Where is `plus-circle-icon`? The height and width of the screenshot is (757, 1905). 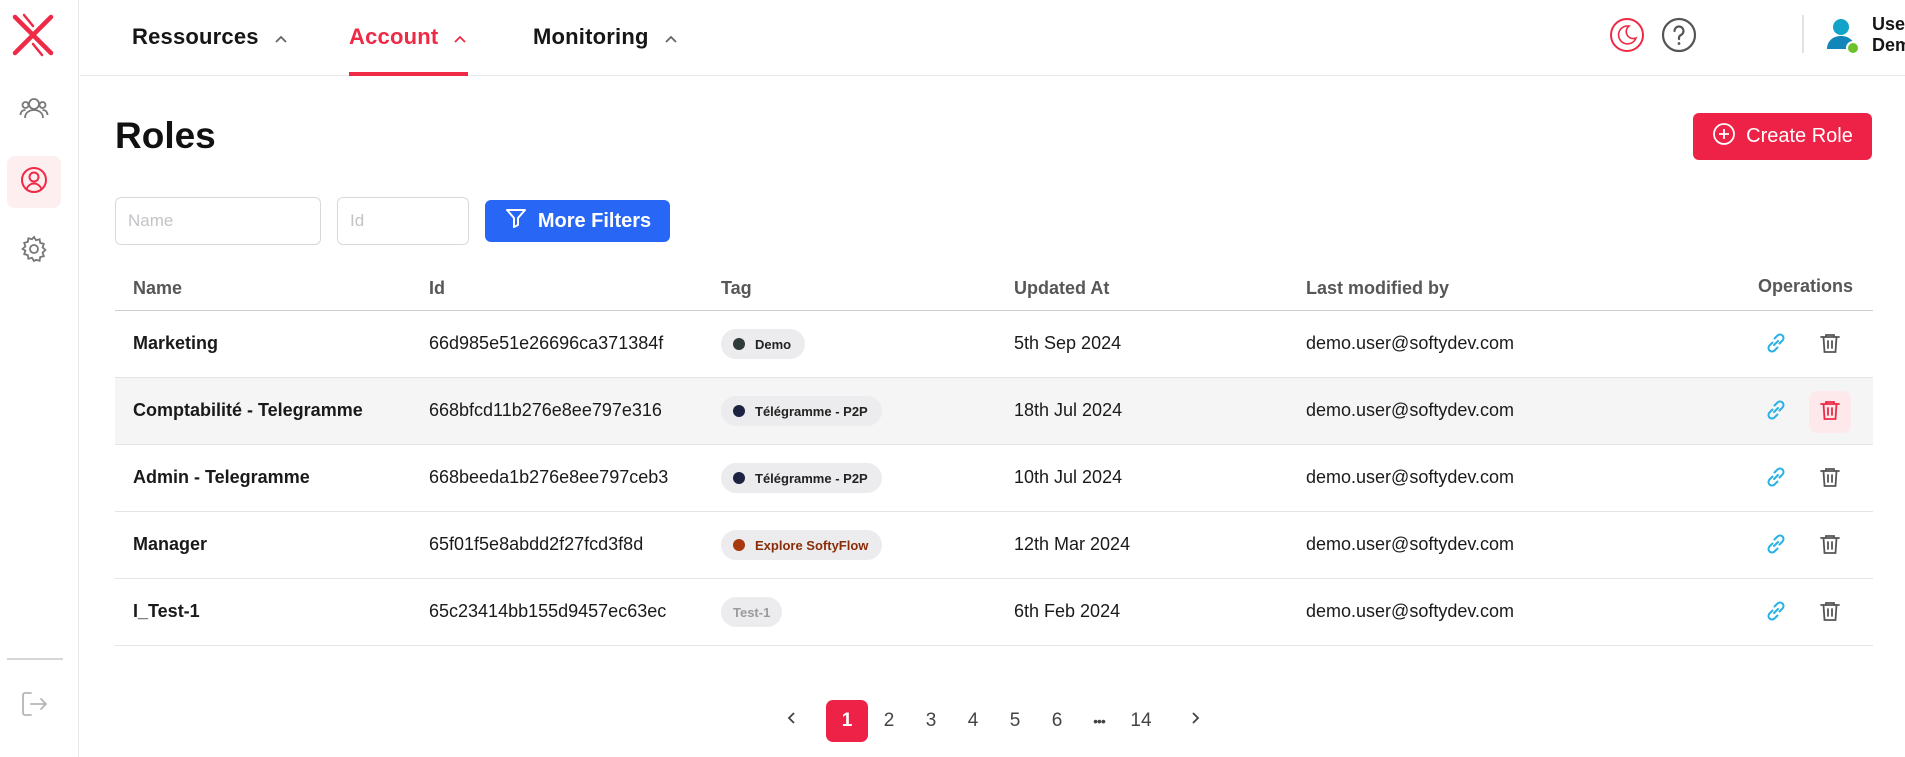 plus-circle-icon is located at coordinates (1724, 137).